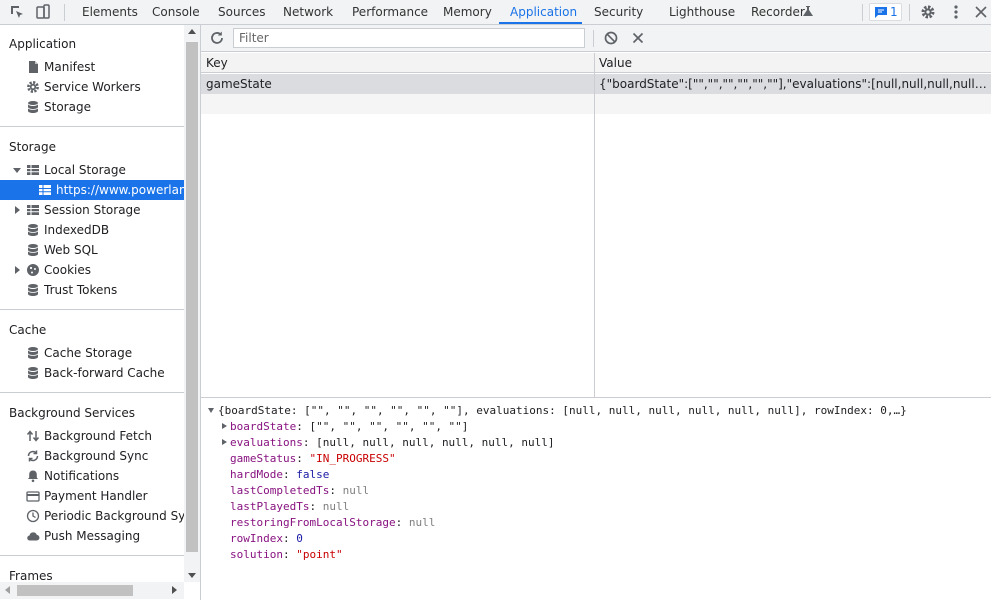  What do you see at coordinates (105, 107) in the screenshot?
I see `sidebar-item-storage: Storage` at bounding box center [105, 107].